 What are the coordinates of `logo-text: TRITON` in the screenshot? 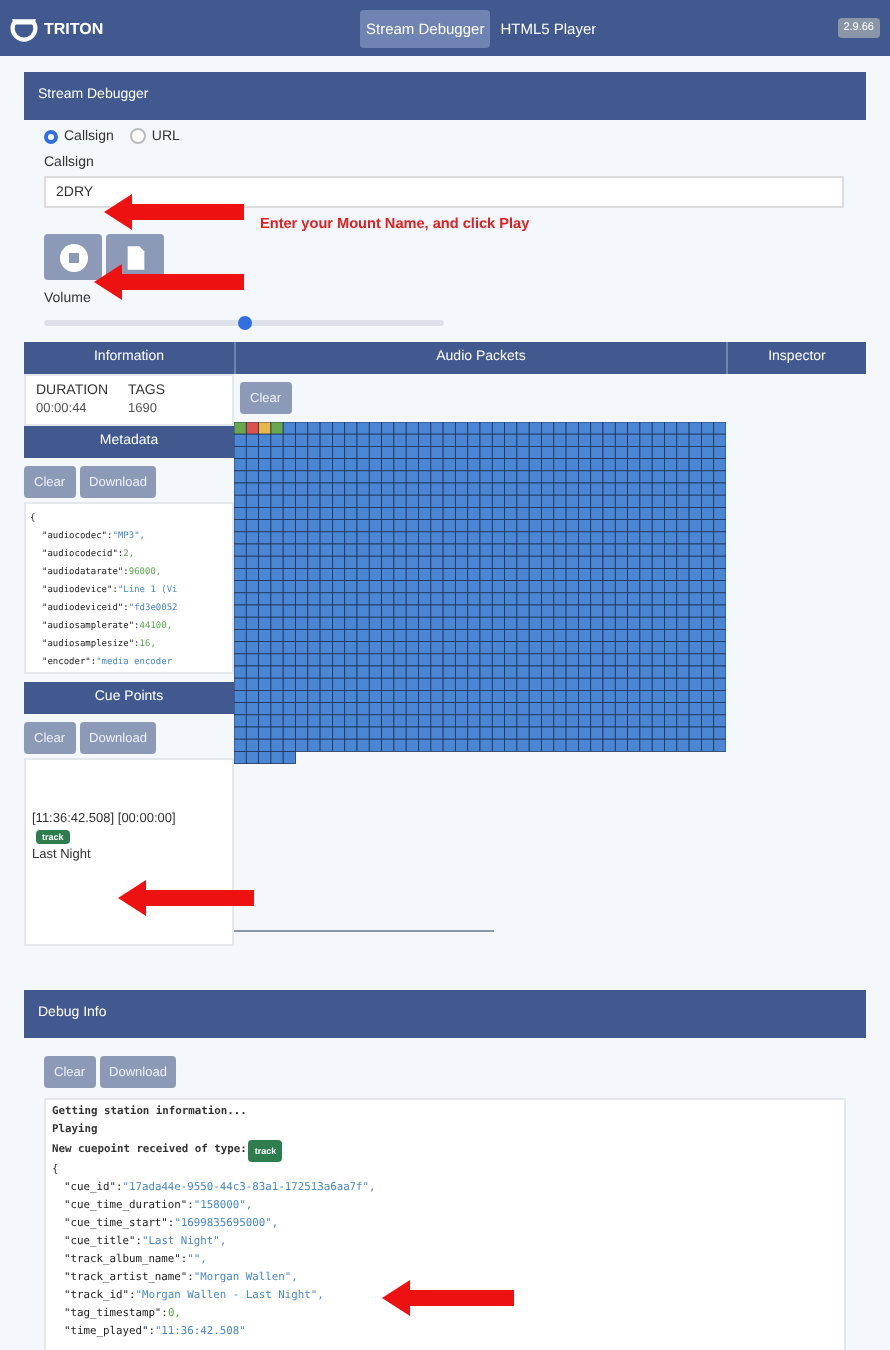 It's located at (74, 28).